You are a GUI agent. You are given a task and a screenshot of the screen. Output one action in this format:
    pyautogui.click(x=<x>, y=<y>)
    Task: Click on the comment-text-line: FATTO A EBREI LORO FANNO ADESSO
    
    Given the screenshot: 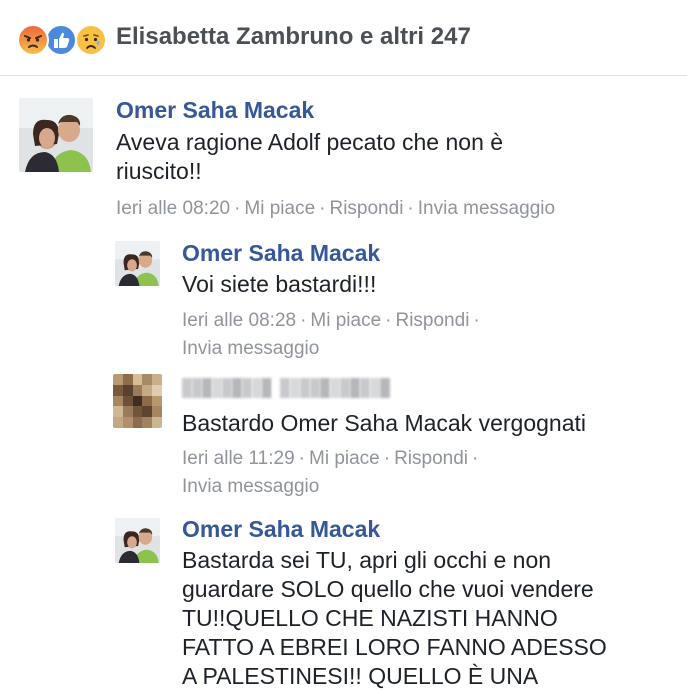 What is the action you would take?
    pyautogui.click(x=394, y=647)
    